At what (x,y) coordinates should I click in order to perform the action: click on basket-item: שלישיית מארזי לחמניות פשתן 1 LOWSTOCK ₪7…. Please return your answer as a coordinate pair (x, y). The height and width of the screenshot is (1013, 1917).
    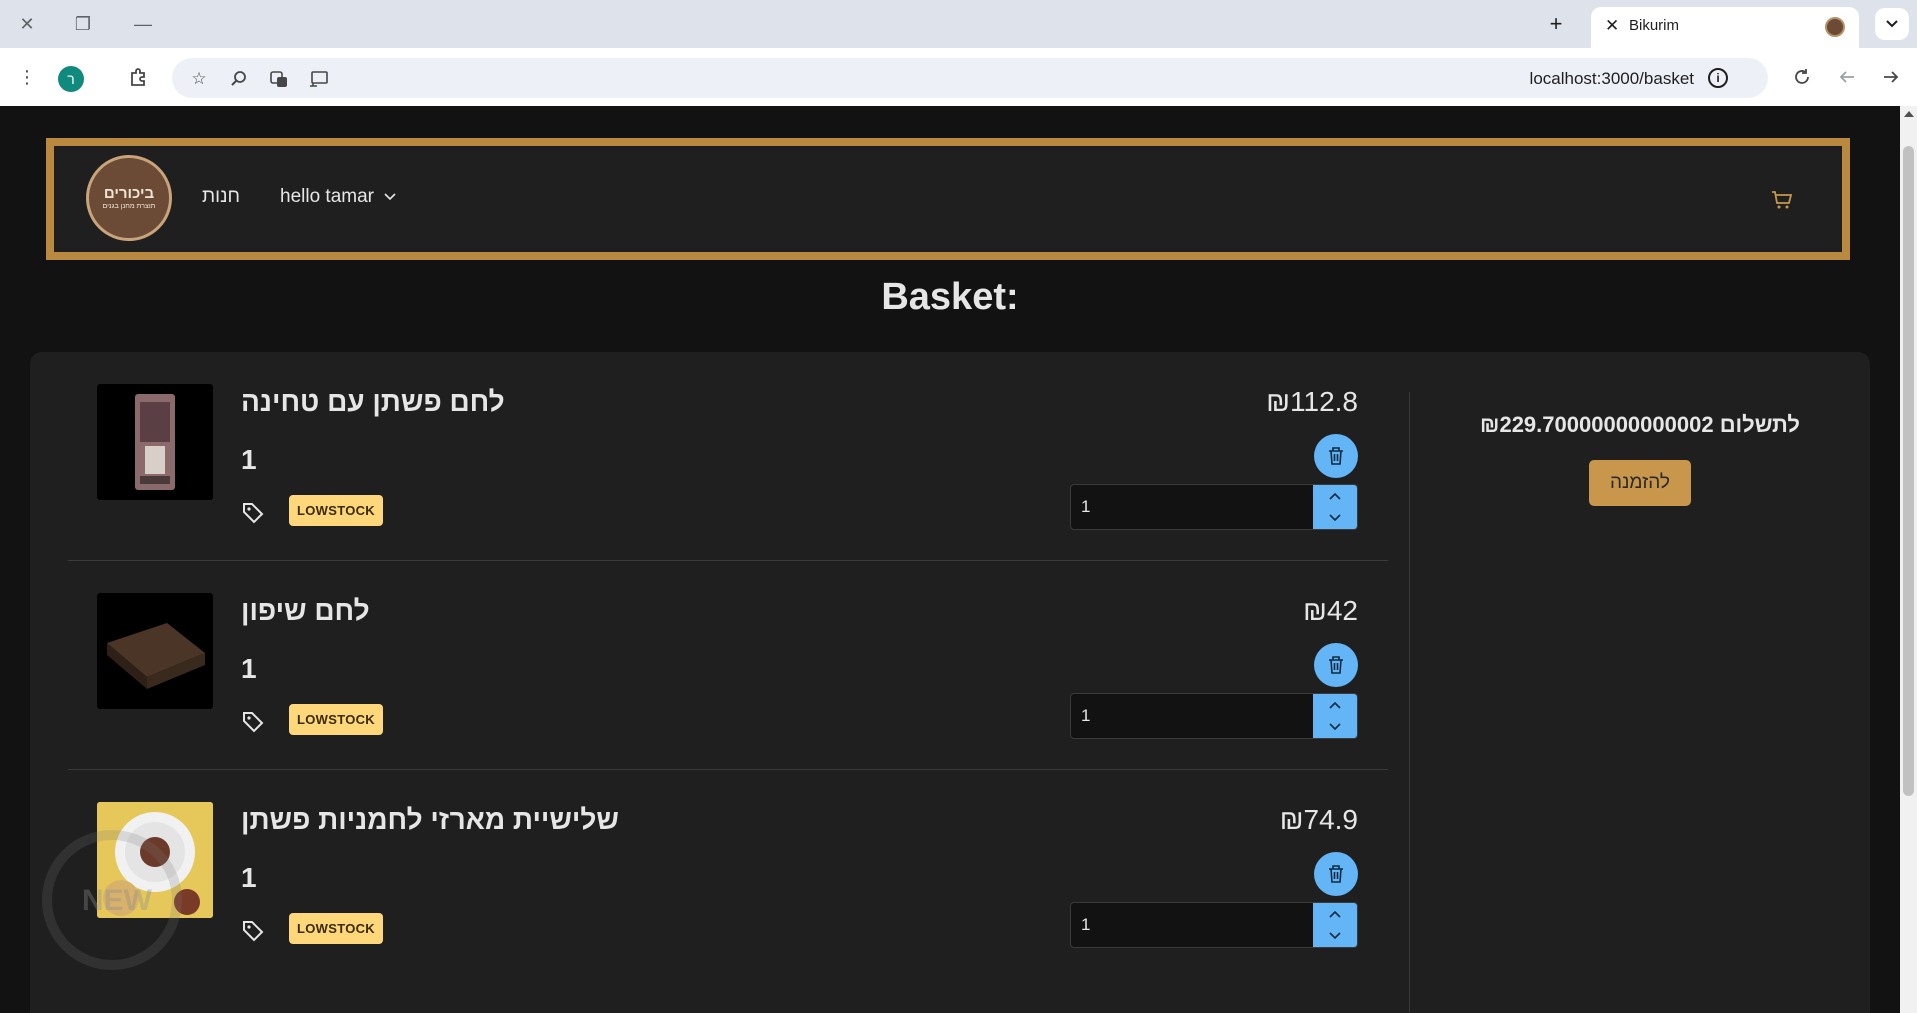
    Looking at the image, I should click on (728, 874).